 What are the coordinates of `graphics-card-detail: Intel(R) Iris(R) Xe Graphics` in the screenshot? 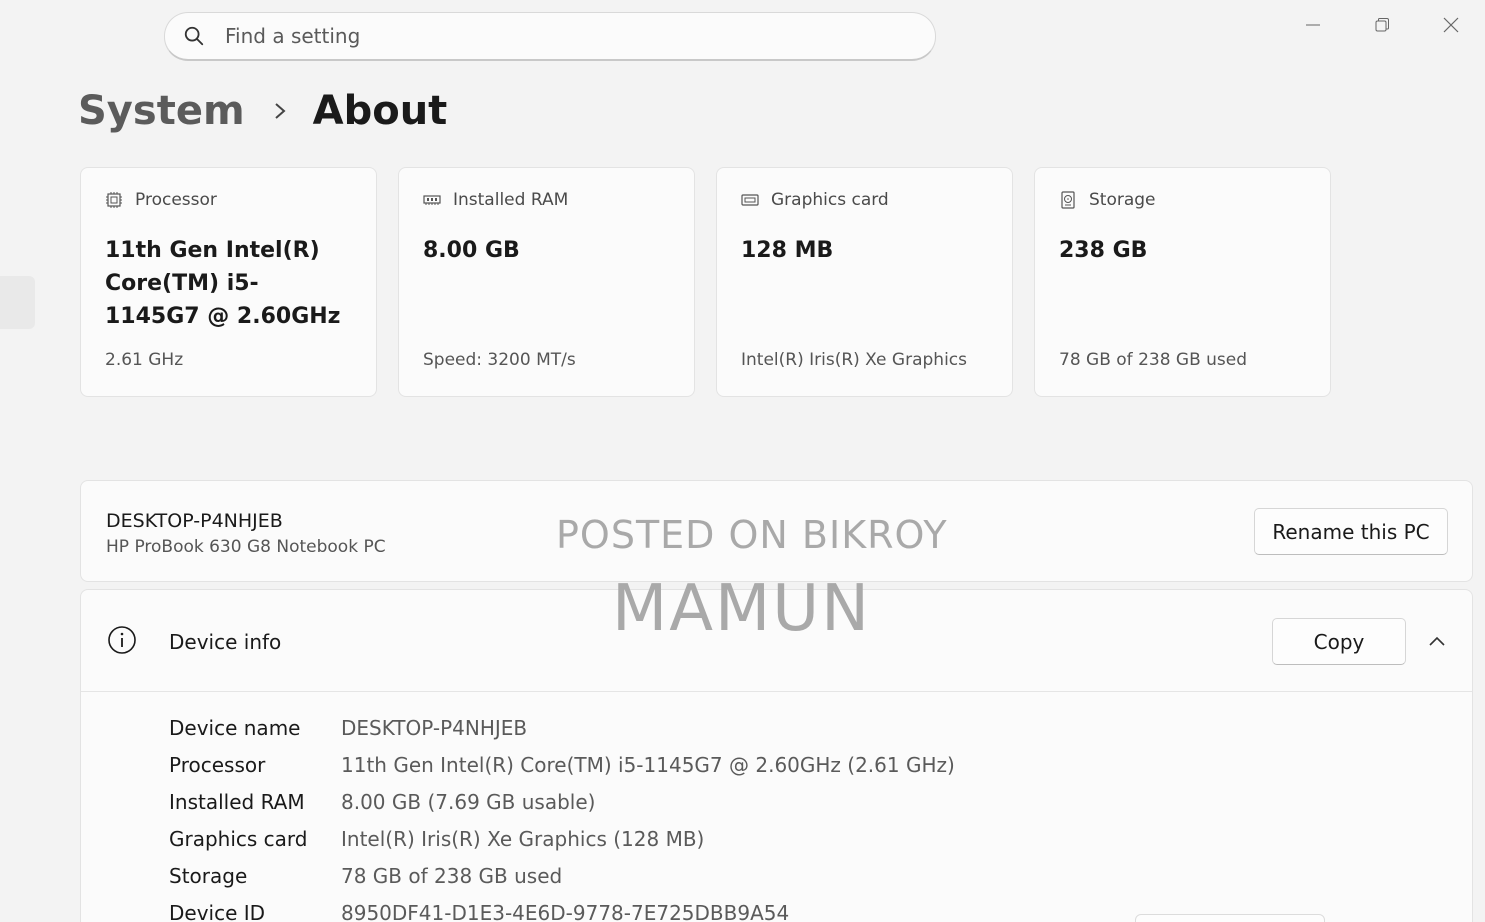 It's located at (854, 360).